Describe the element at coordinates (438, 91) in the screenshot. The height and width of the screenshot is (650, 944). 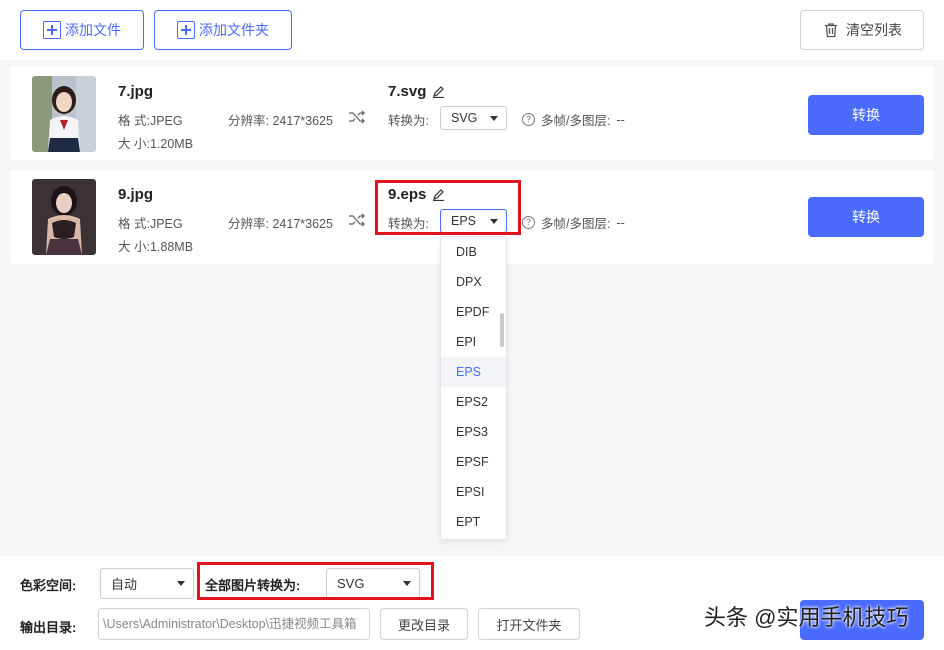
I see `edit-icon` at that location.